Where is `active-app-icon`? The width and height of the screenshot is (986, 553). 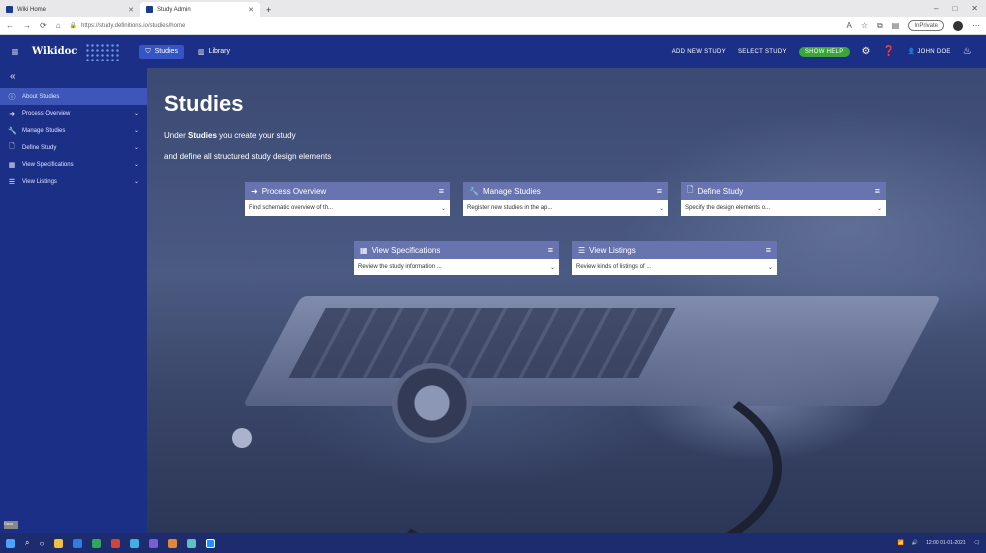 active-app-icon is located at coordinates (211, 543).